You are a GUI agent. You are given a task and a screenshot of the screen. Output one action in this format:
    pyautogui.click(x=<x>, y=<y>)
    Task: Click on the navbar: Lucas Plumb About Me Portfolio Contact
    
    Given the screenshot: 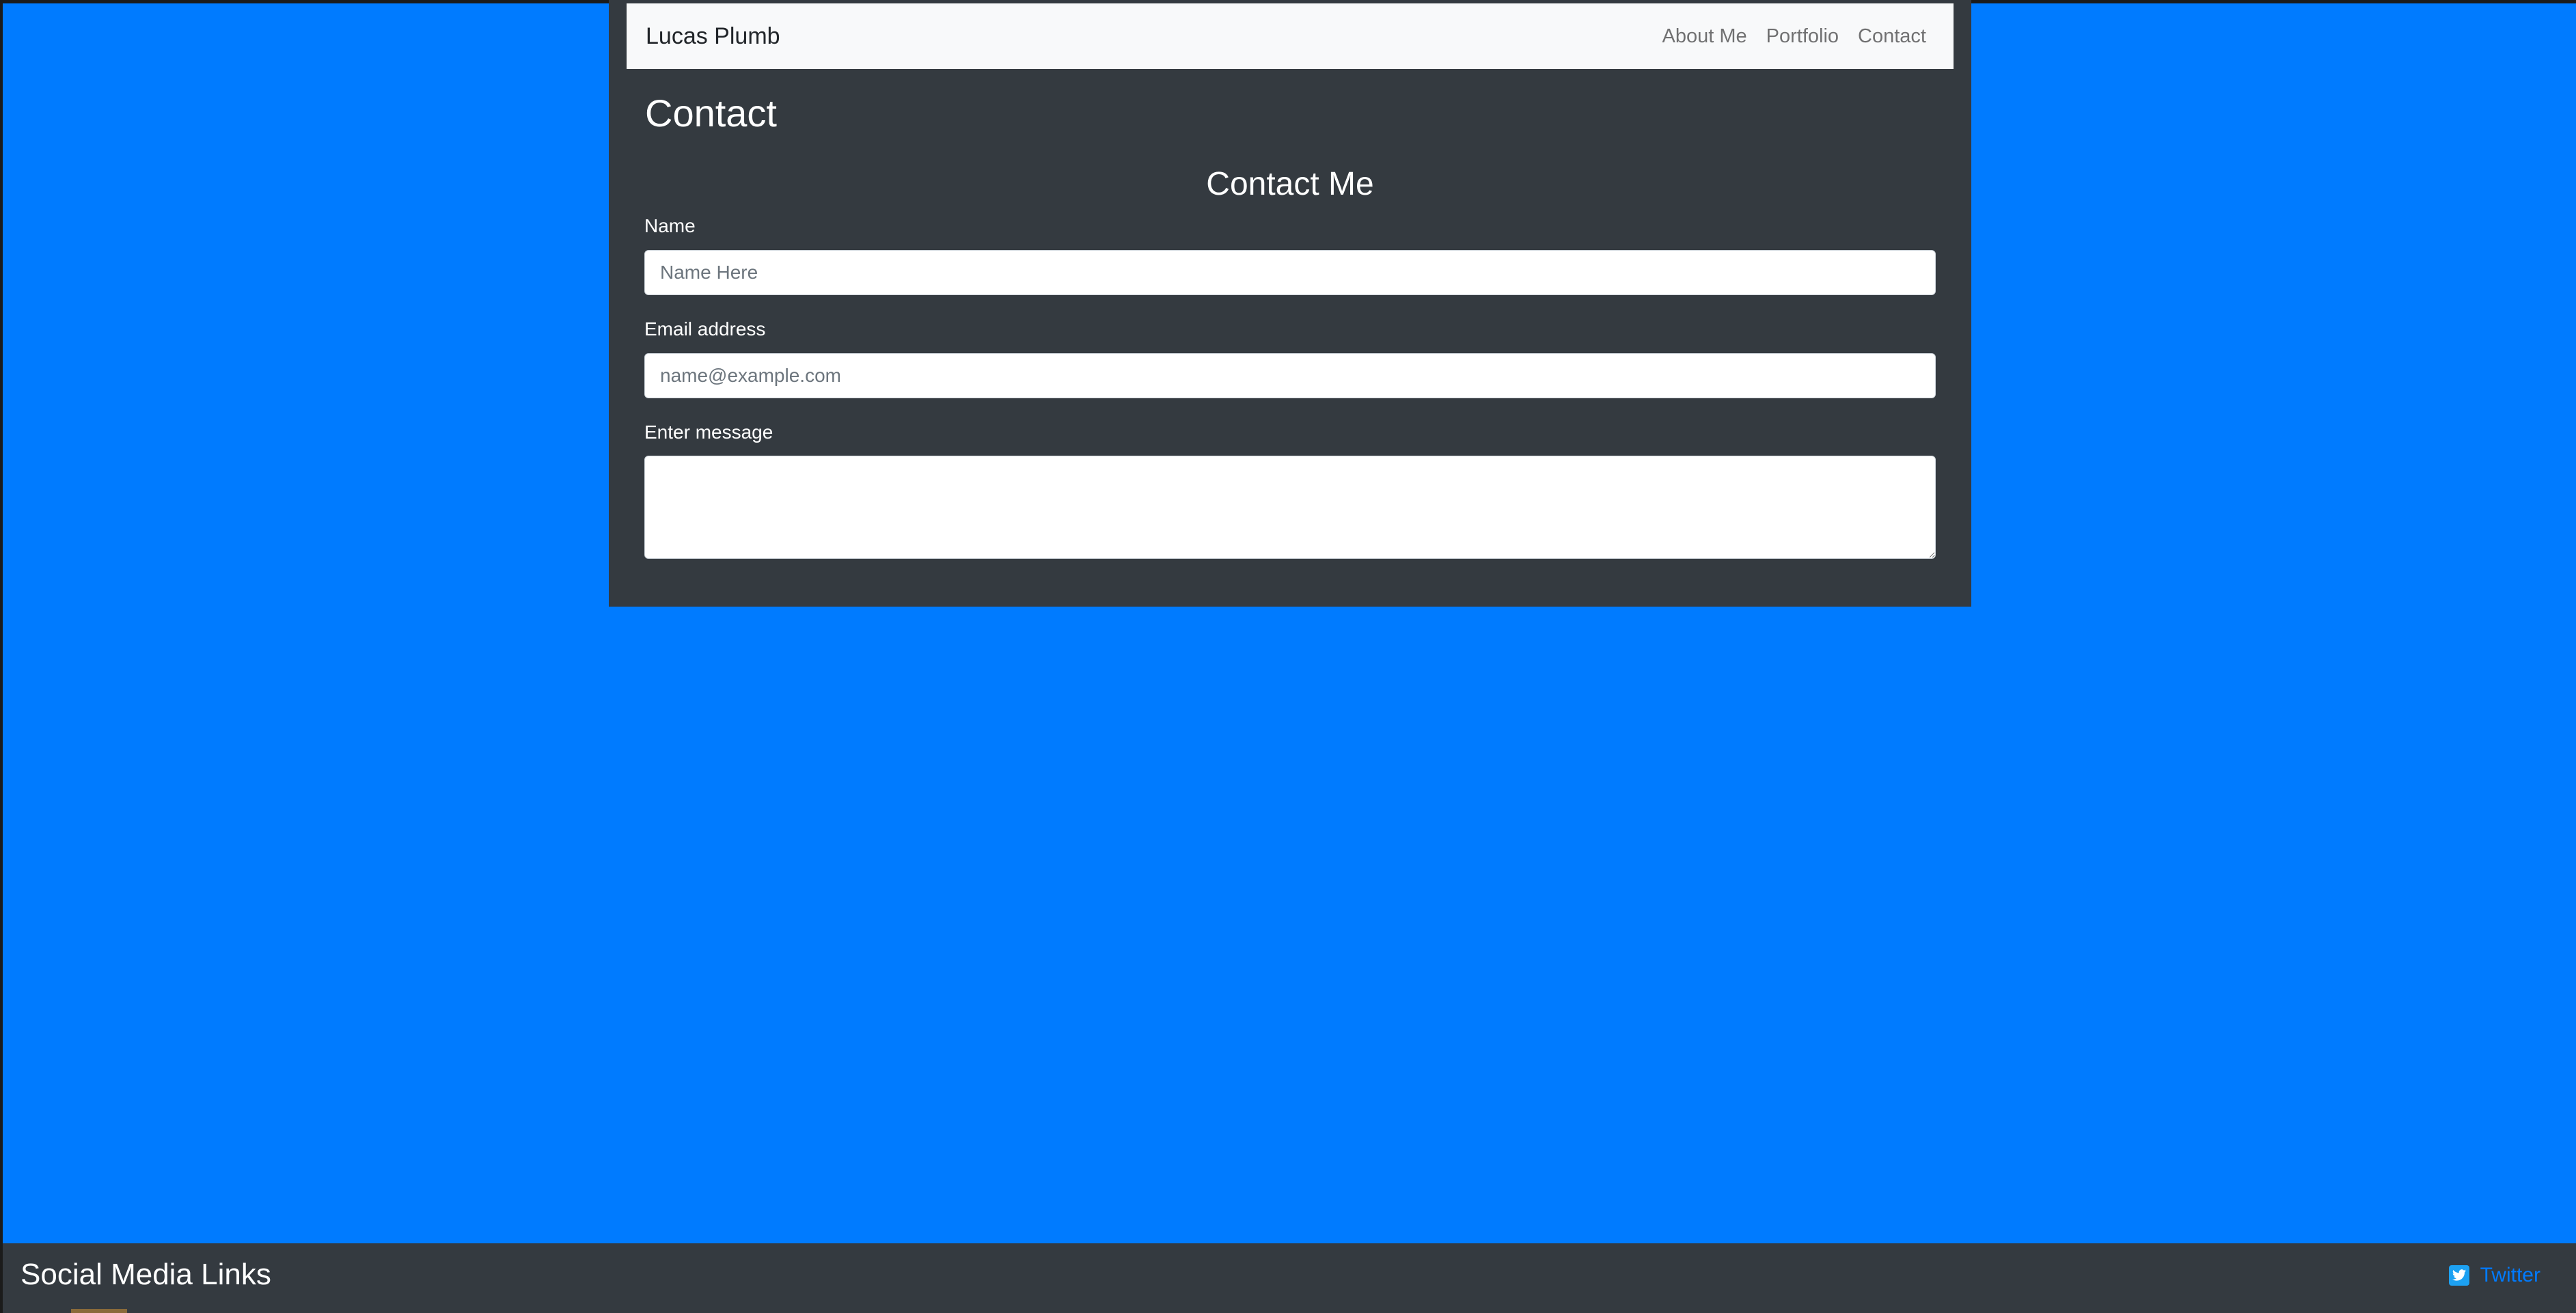 What is the action you would take?
    pyautogui.click(x=1290, y=36)
    